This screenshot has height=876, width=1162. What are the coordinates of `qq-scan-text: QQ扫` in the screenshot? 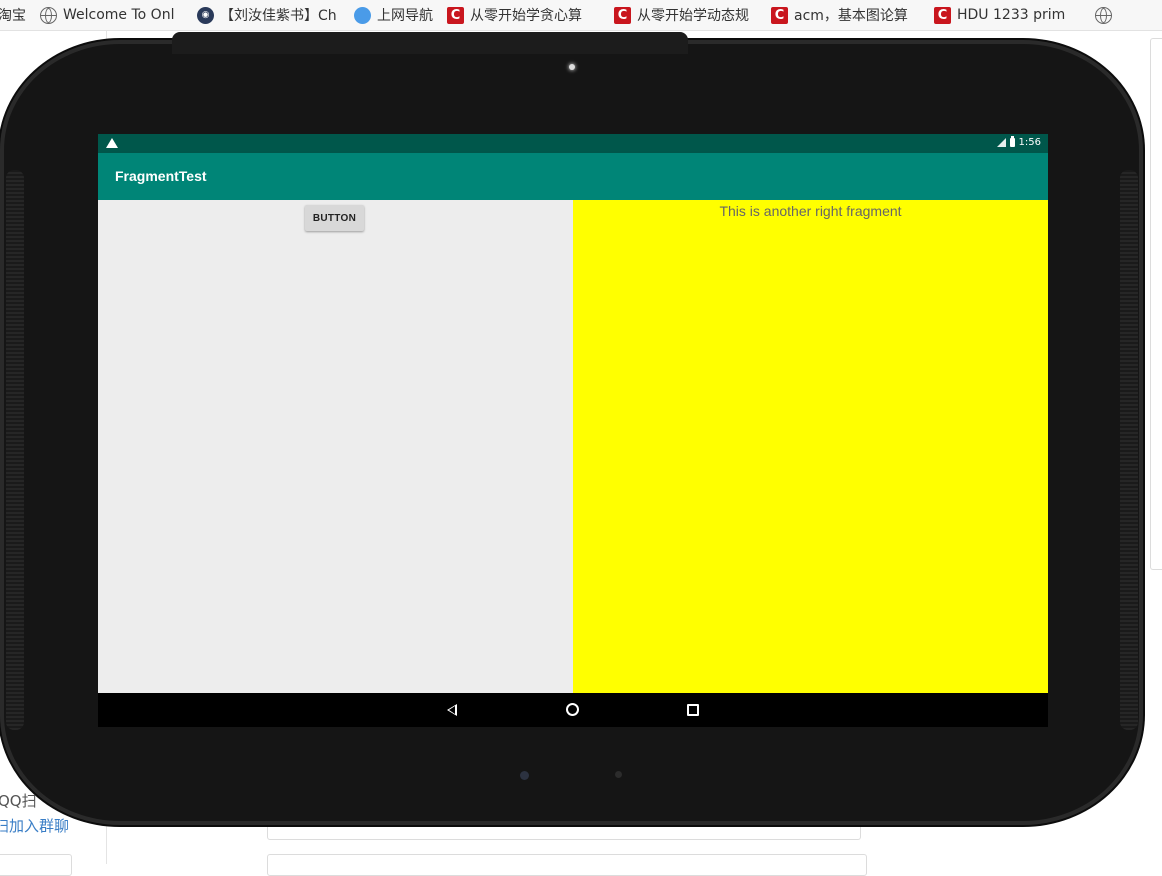 It's located at (18, 801).